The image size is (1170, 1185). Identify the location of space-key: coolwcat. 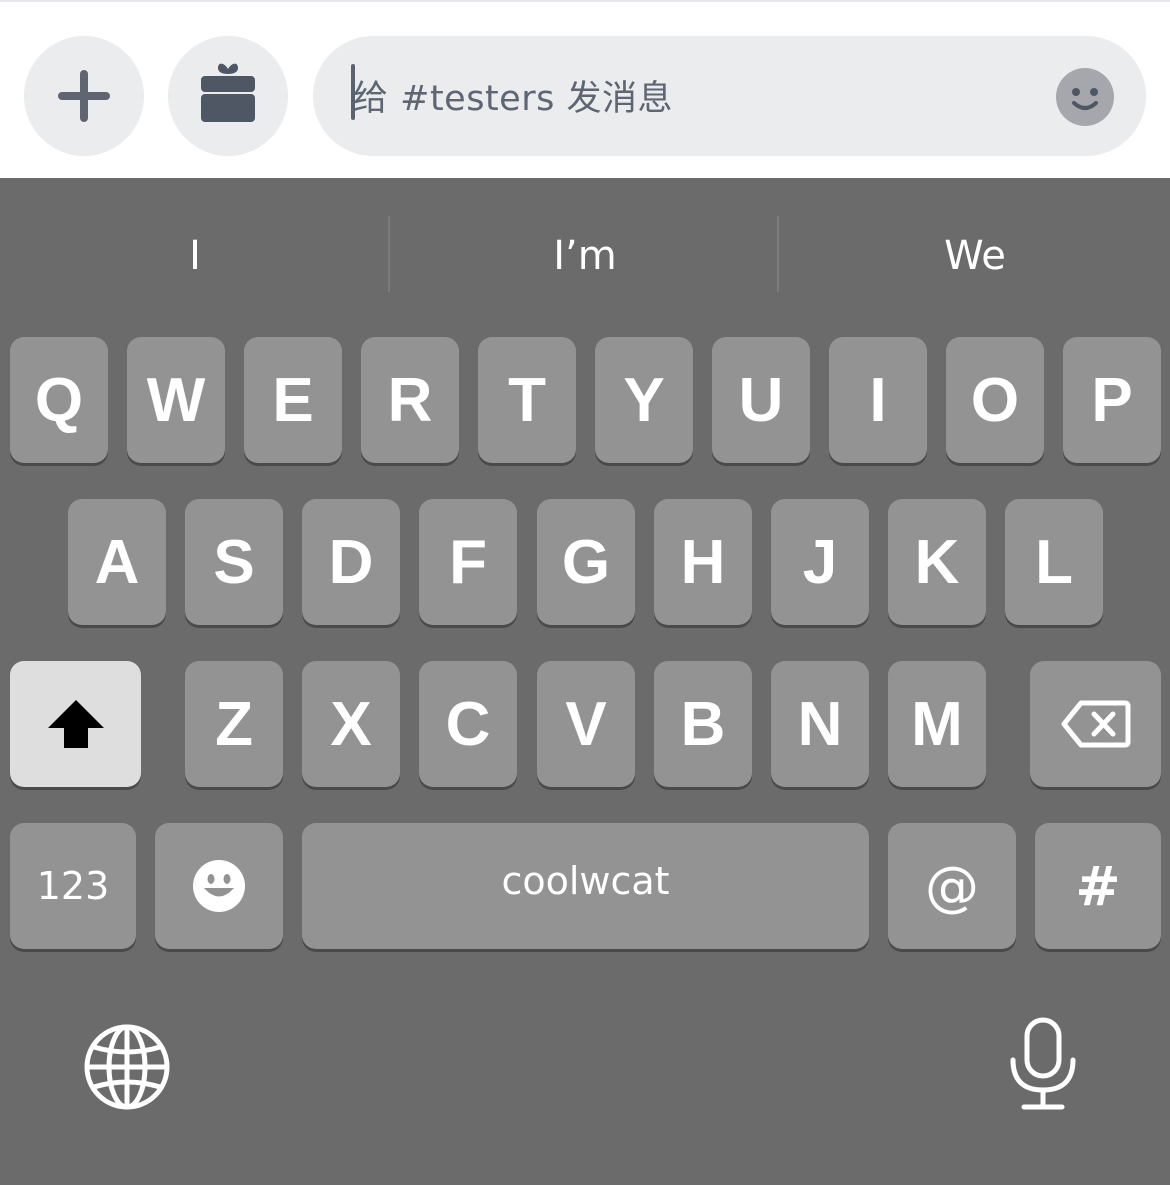
(585, 886).